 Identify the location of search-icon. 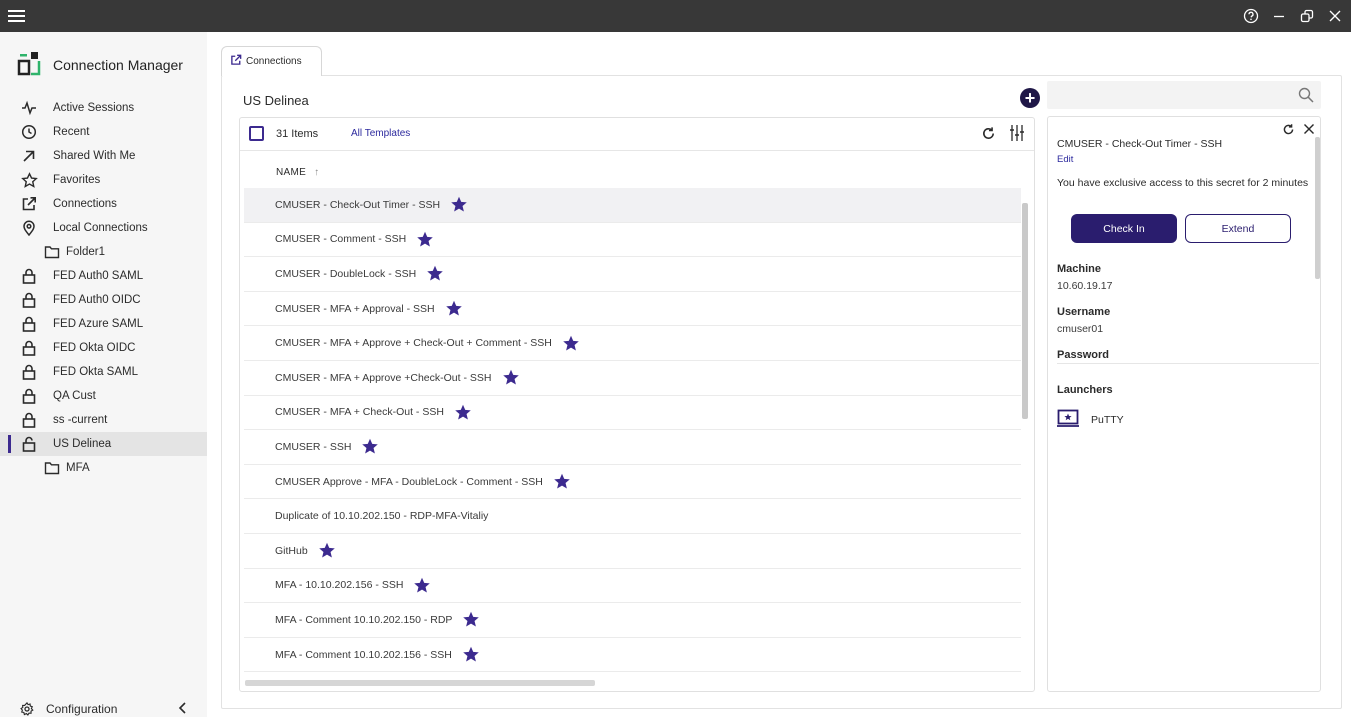
(1306, 96).